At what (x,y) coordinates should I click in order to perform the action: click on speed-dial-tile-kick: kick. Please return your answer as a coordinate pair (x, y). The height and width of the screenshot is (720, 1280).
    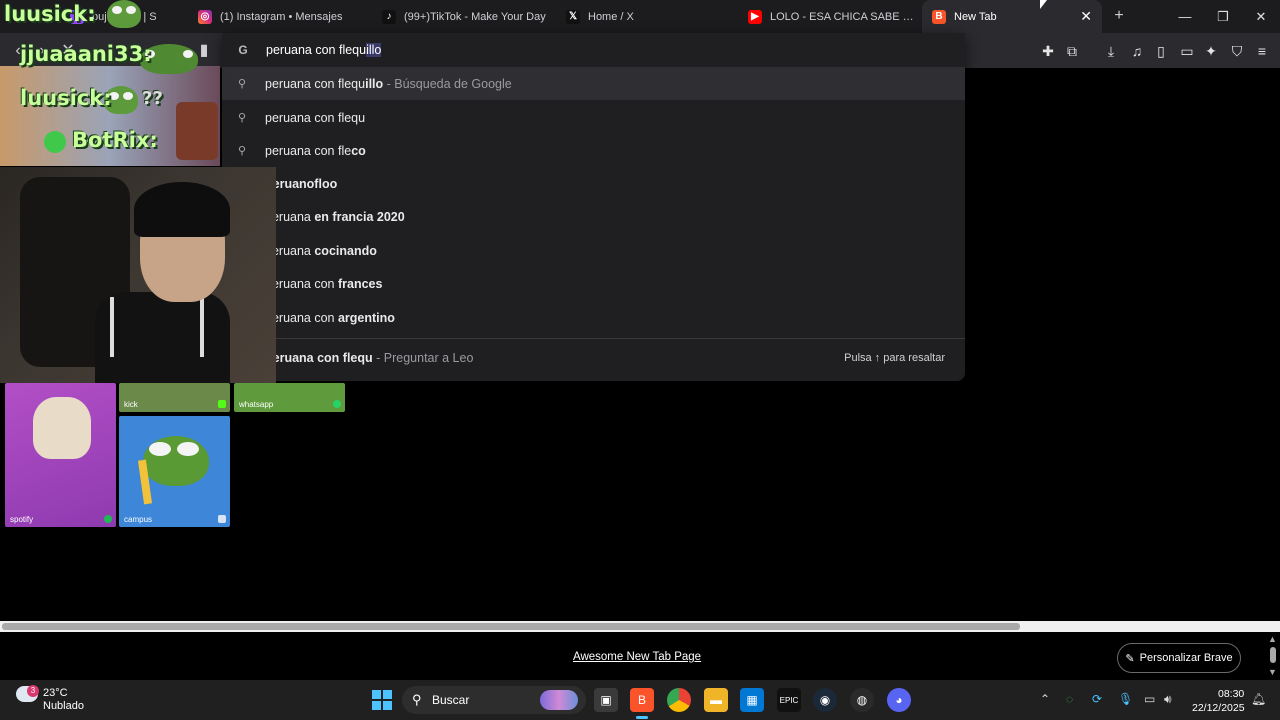
    Looking at the image, I should click on (174, 397).